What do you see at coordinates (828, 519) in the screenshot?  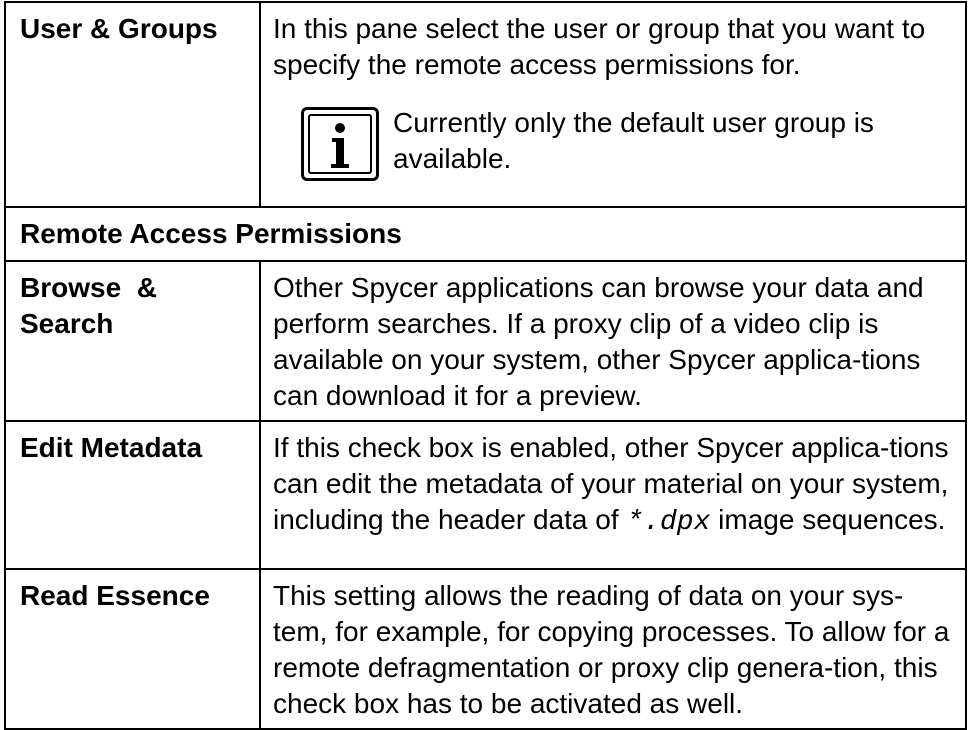 I see `description-edit-metadata-tail: image sequences.` at bounding box center [828, 519].